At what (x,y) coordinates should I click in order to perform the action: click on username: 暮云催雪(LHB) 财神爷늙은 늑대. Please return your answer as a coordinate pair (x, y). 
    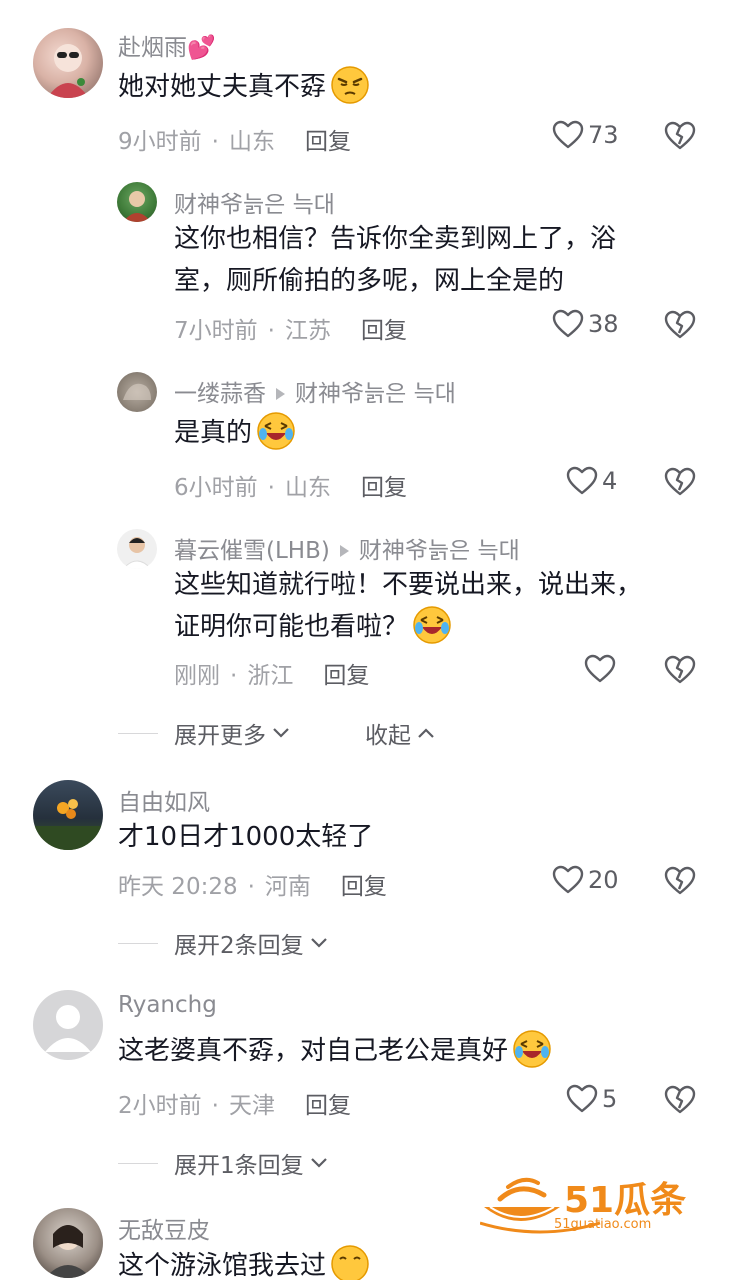
    Looking at the image, I should click on (347, 551).